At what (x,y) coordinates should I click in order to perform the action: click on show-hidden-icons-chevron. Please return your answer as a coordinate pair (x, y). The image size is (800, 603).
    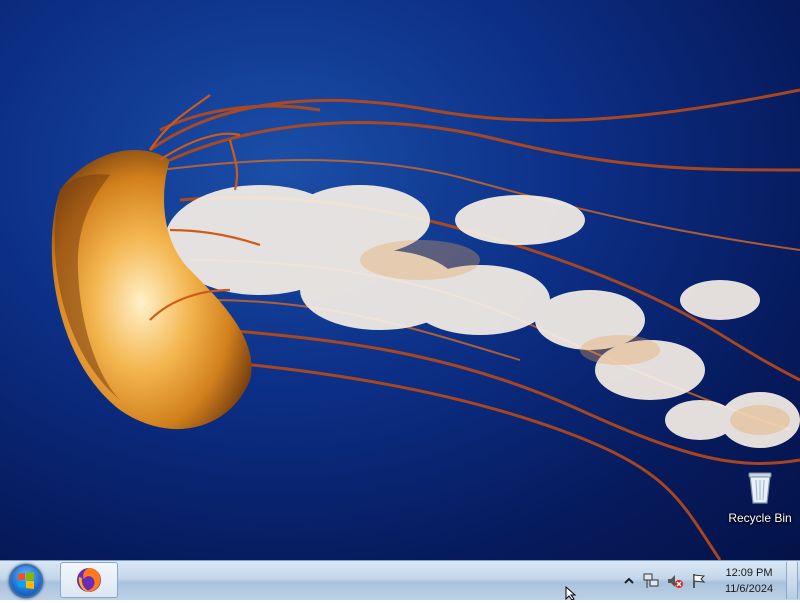
    Looking at the image, I should click on (629, 581).